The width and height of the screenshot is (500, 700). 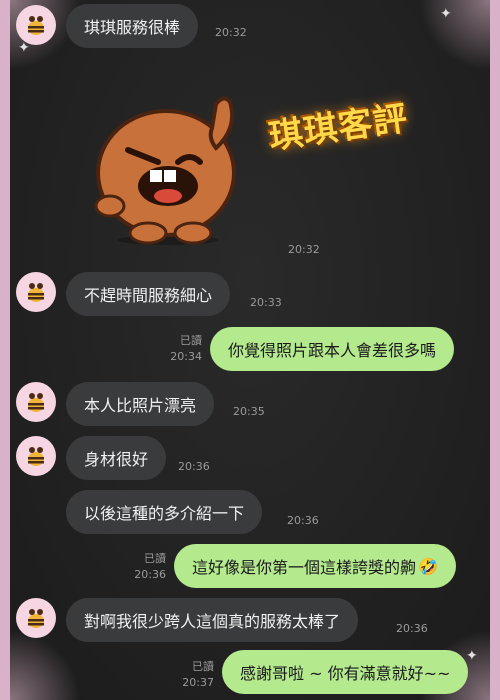 What do you see at coordinates (428, 566) in the screenshot?
I see `rofl-emoji-icon: 🤣` at bounding box center [428, 566].